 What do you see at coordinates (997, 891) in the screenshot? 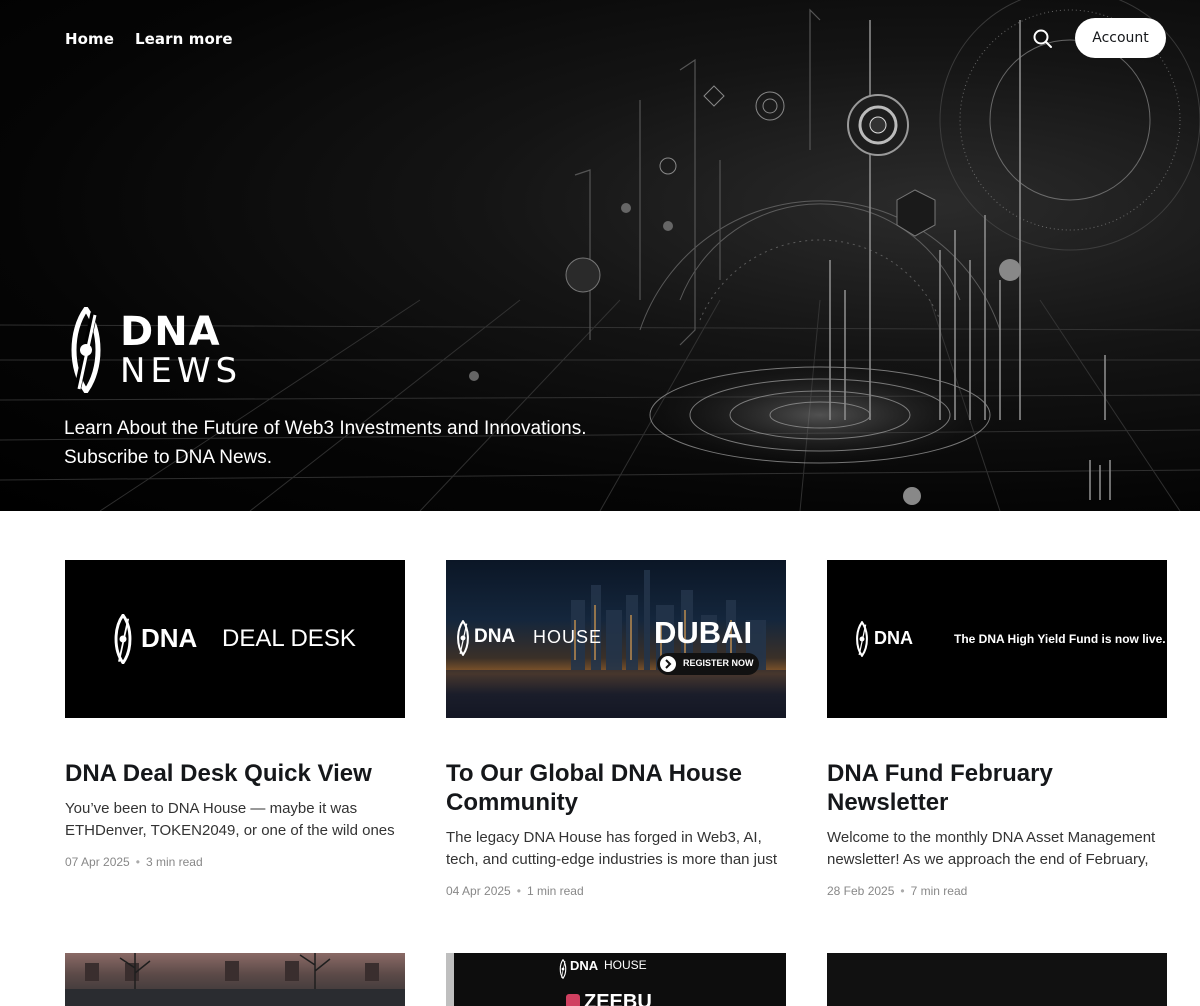
I see `post-meta: 28 Feb 2025 • 7 min read` at bounding box center [997, 891].